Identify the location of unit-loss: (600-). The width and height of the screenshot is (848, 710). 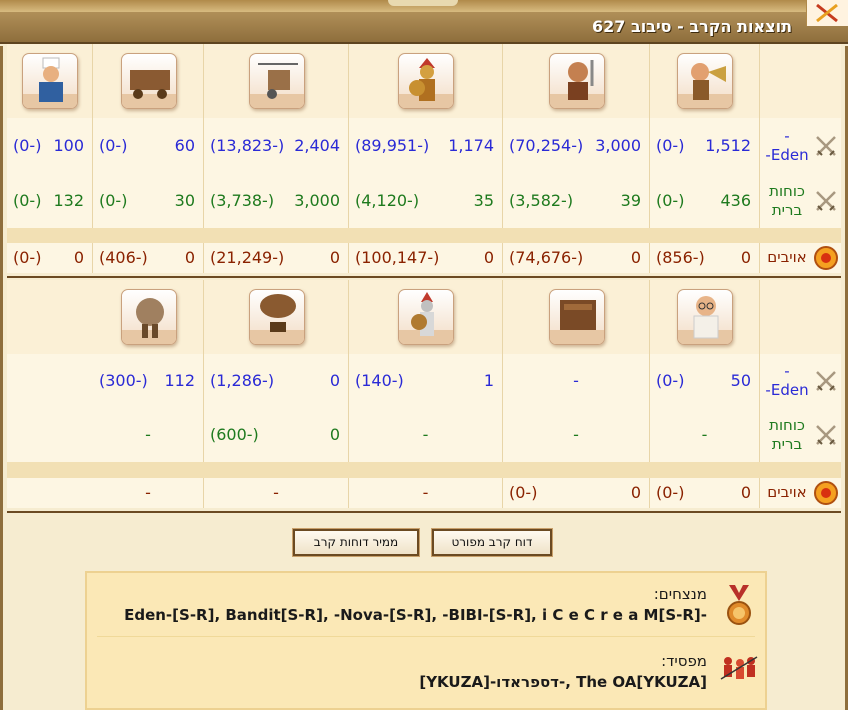
(234, 434).